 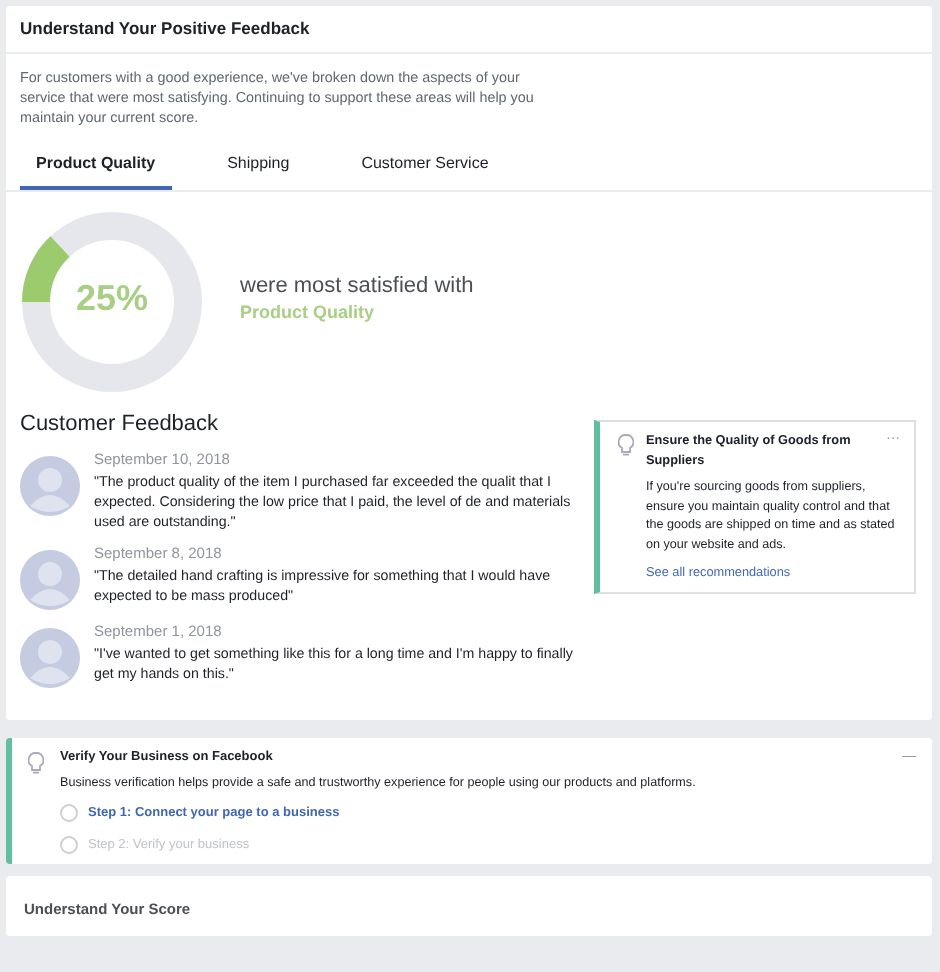 I want to click on tab: Shipping, so click(x=258, y=168).